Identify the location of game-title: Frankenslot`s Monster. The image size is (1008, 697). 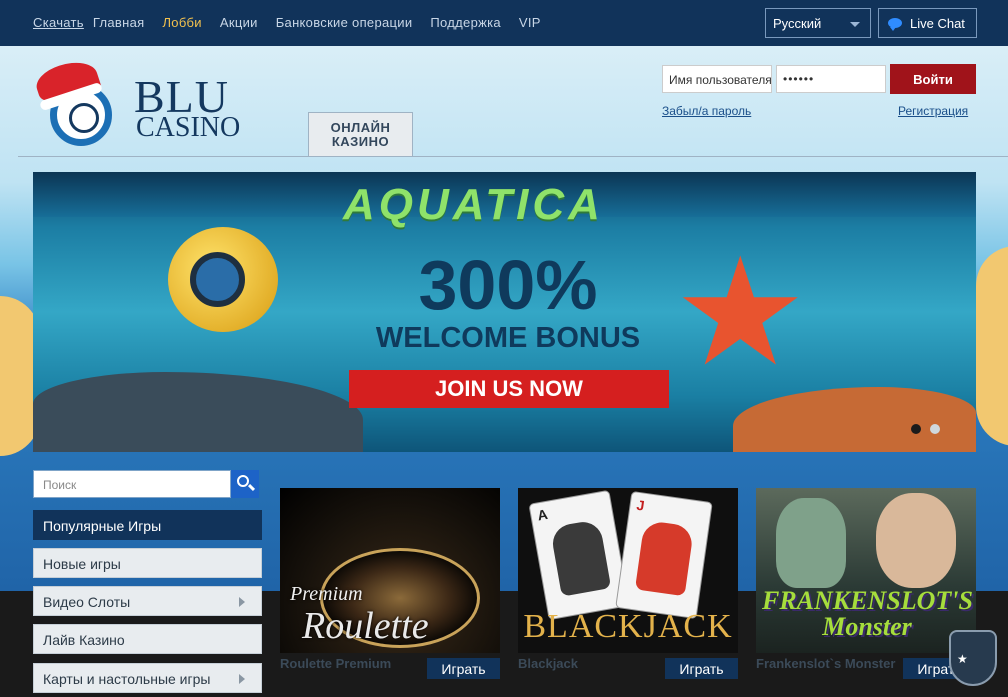
(825, 663).